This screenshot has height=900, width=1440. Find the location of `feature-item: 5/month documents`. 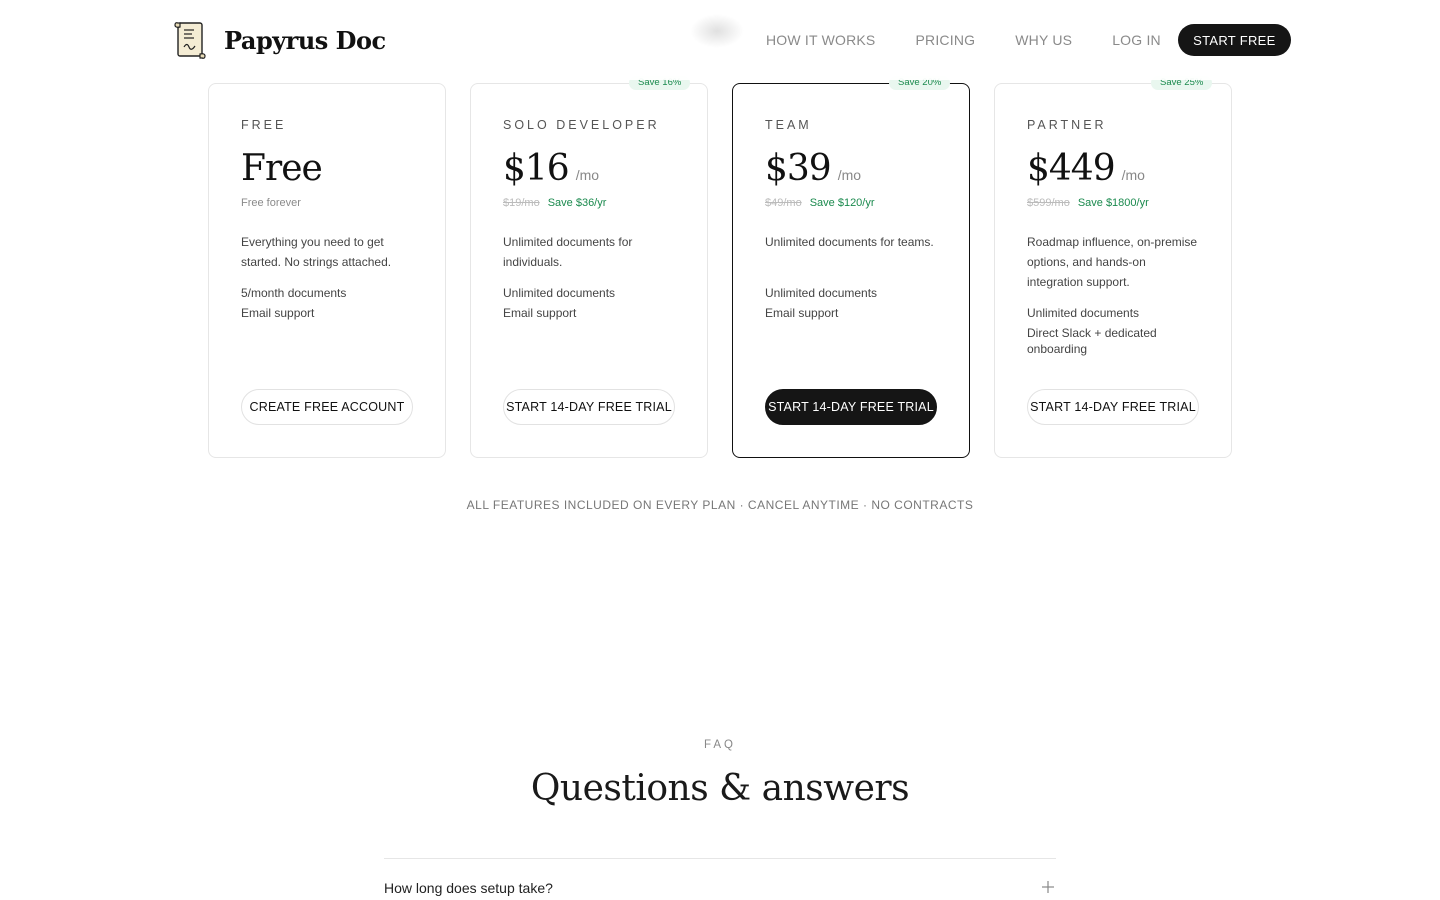

feature-item: 5/month documents is located at coordinates (294, 293).